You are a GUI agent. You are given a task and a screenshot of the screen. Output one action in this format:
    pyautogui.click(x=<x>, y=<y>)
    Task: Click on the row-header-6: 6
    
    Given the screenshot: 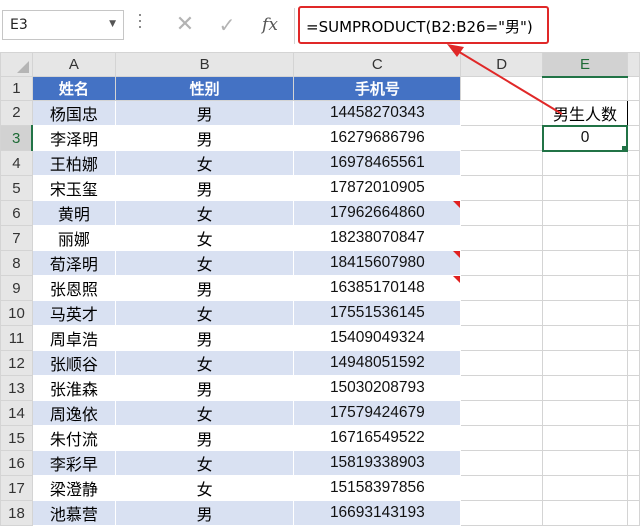 What is the action you would take?
    pyautogui.click(x=16, y=213)
    